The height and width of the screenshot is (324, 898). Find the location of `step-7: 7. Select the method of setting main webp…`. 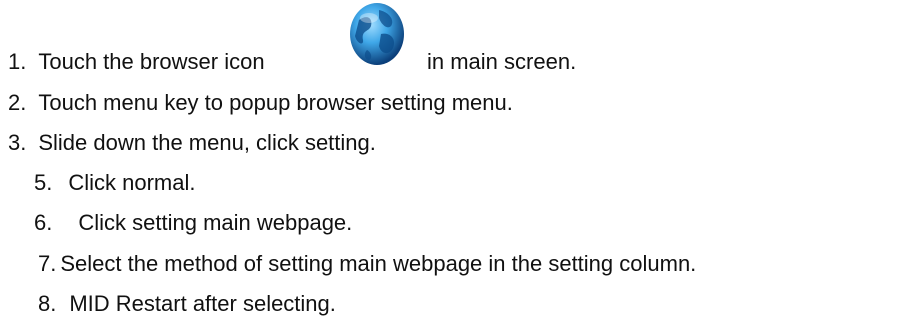

step-7: 7. Select the method of setting main webp… is located at coordinates (367, 264).